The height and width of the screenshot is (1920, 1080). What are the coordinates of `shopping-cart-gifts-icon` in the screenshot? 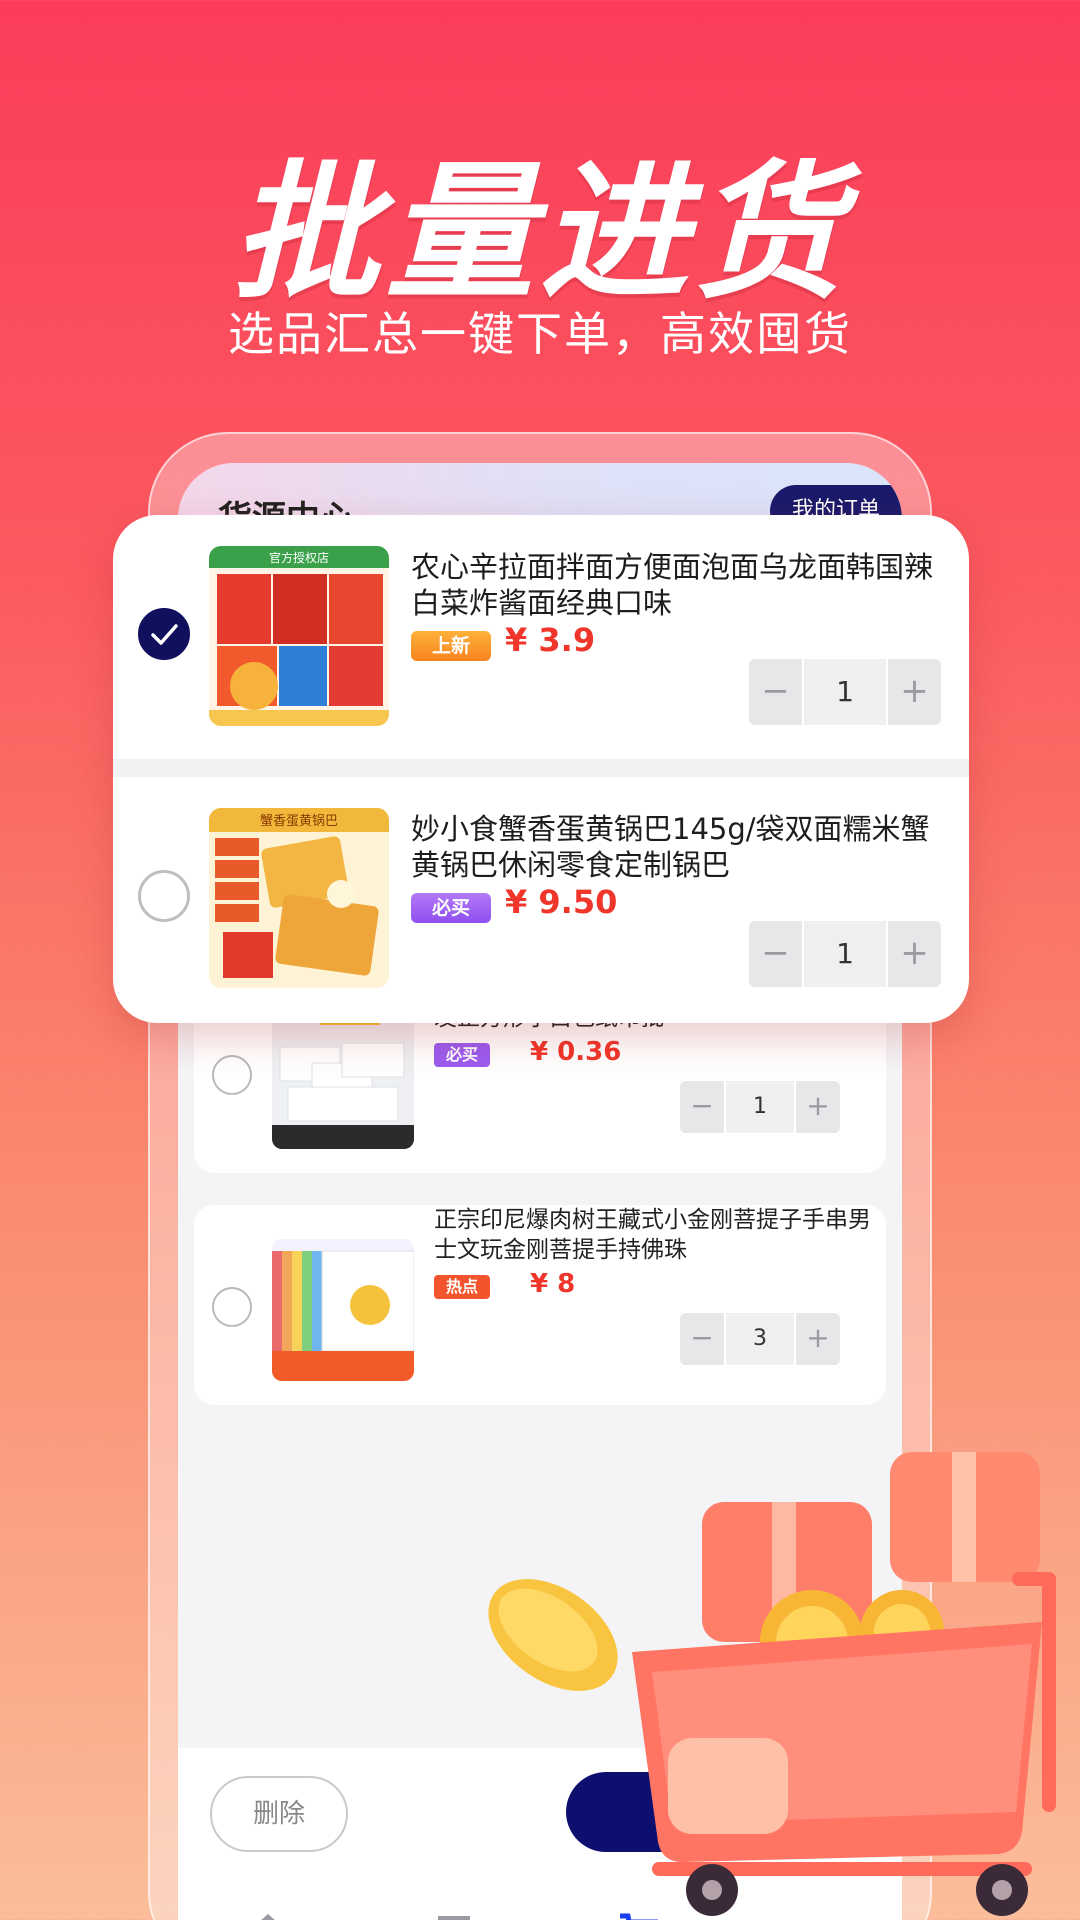 It's located at (844, 1684).